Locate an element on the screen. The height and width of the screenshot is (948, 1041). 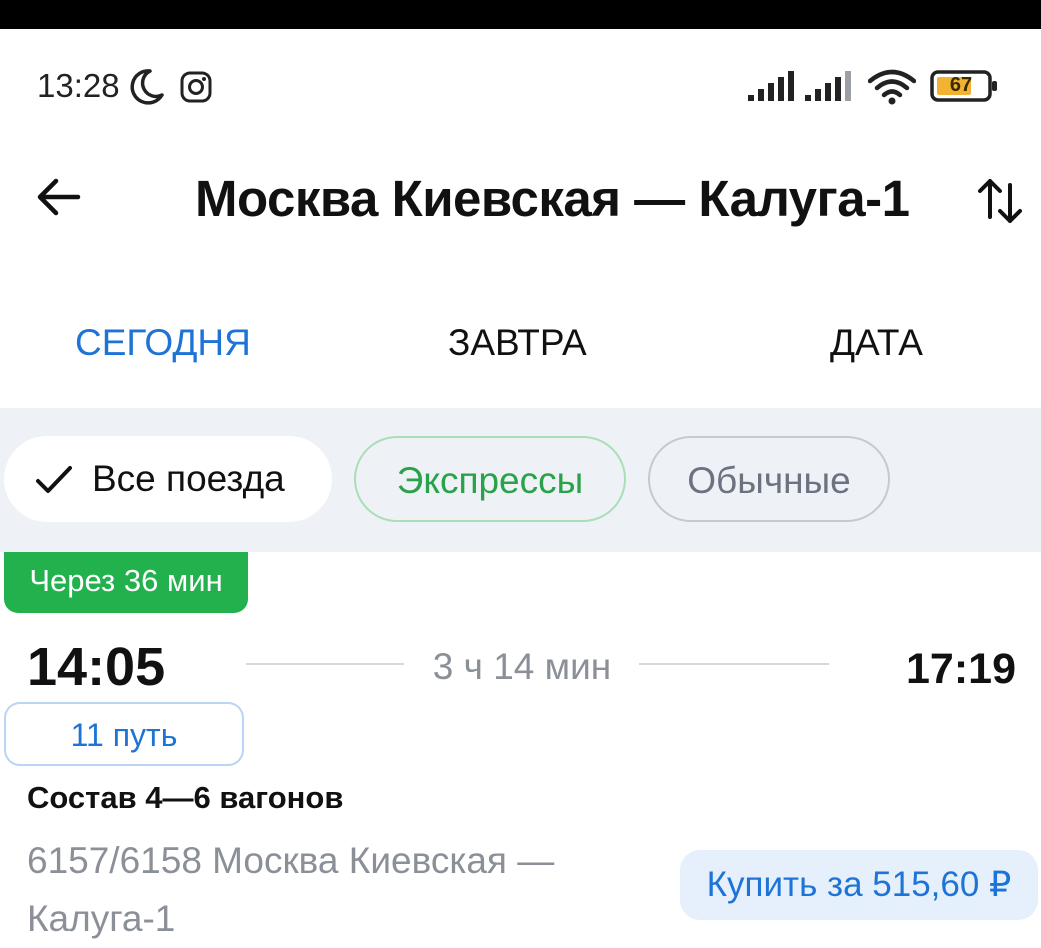
departure-time: 14:05 is located at coordinates (96, 667).